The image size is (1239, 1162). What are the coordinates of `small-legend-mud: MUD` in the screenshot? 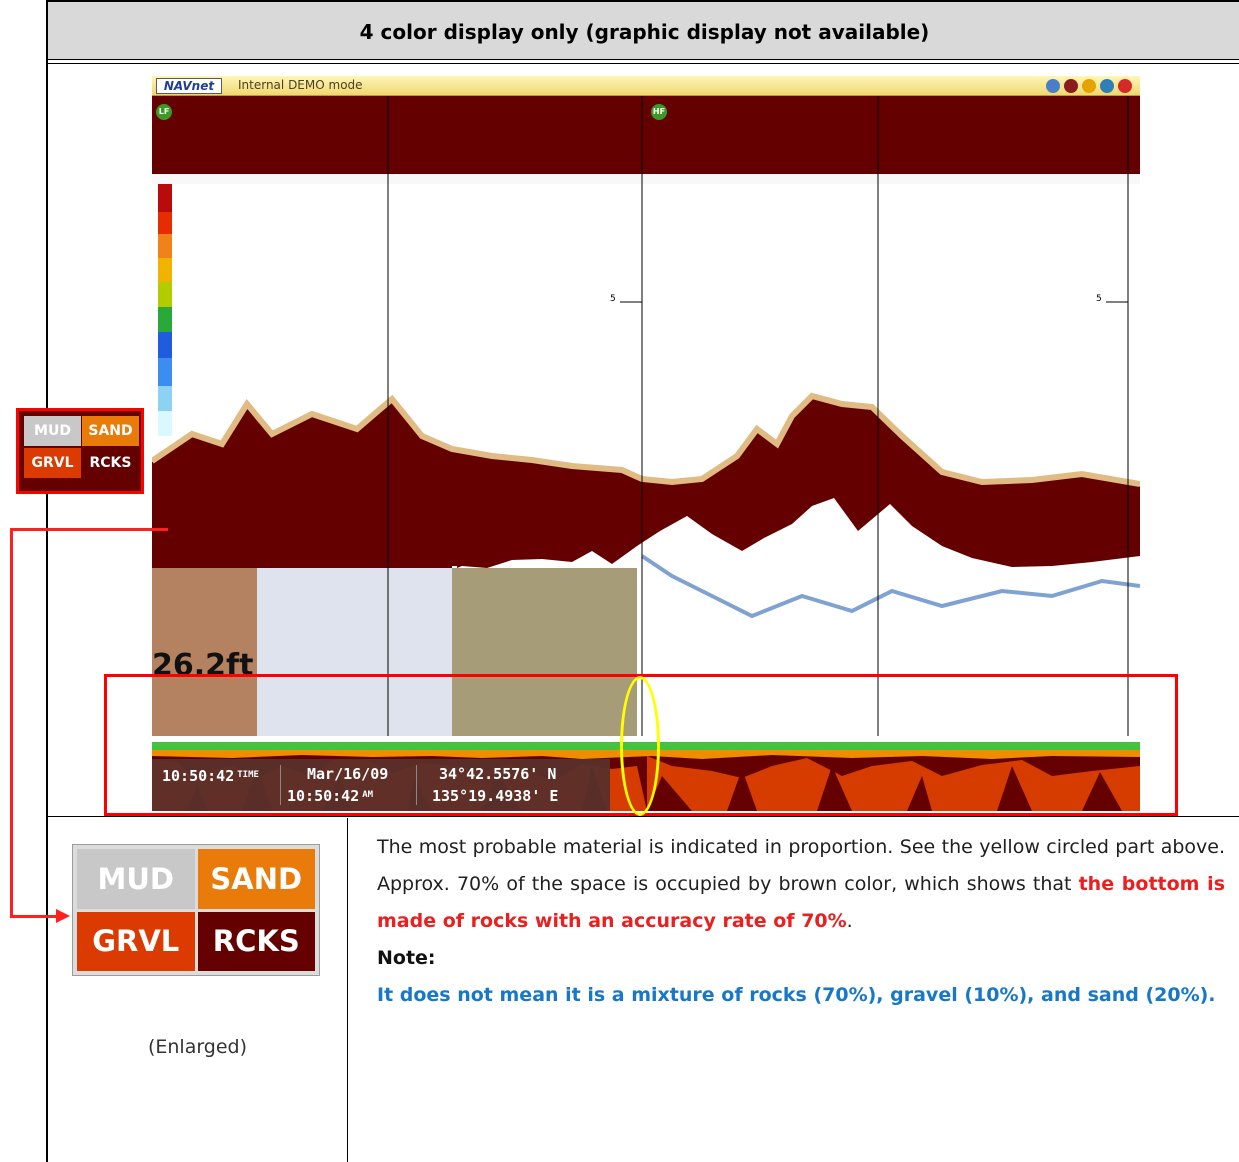 It's located at (52, 431).